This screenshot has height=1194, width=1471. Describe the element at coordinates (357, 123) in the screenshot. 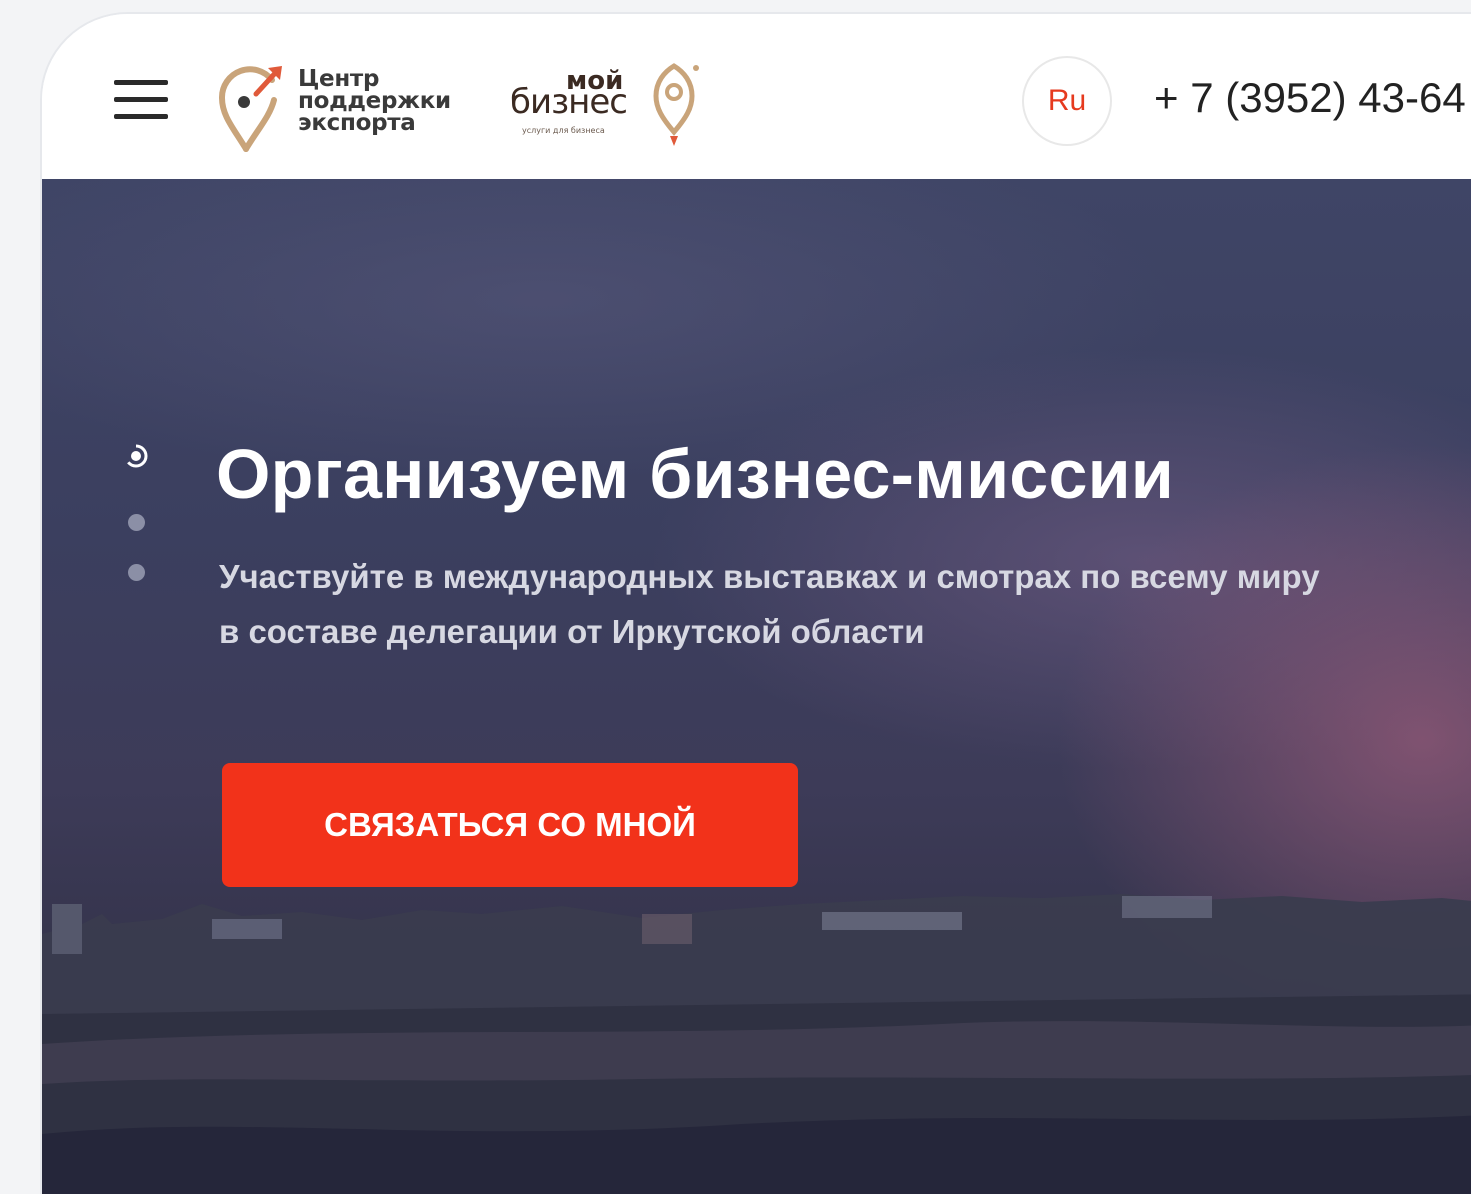

I see `logo-line: экспорта` at that location.